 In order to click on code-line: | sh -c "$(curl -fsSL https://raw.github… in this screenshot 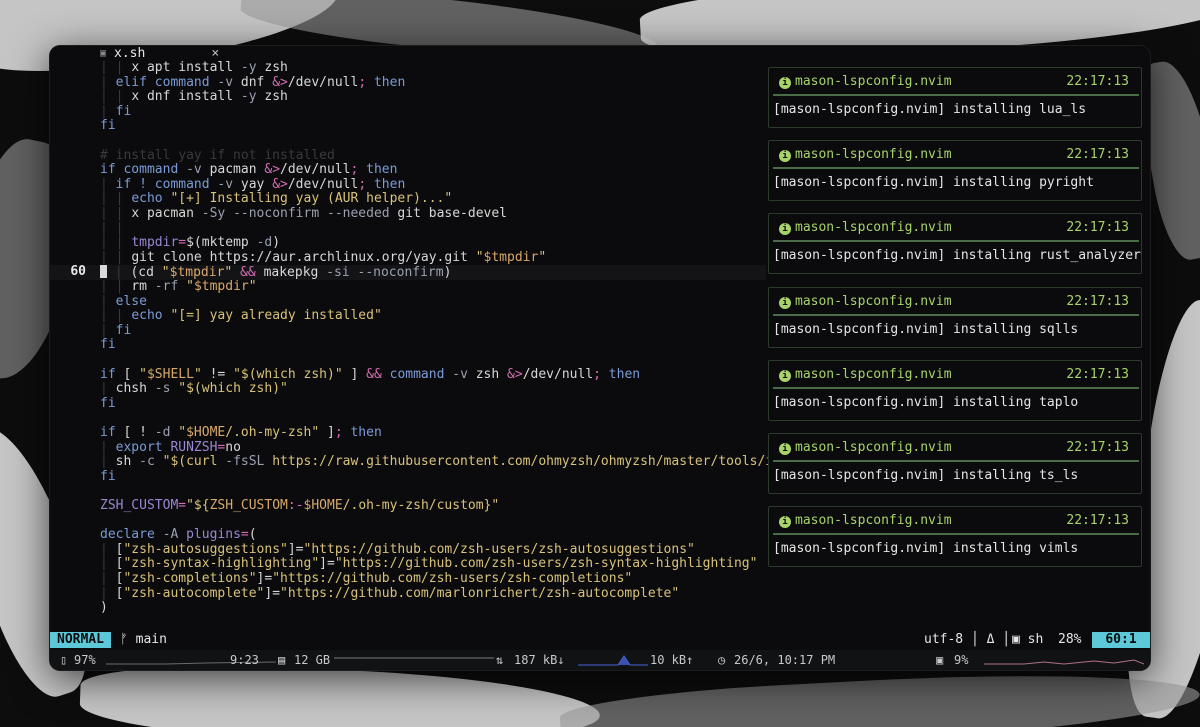, I will do `click(431, 462)`.